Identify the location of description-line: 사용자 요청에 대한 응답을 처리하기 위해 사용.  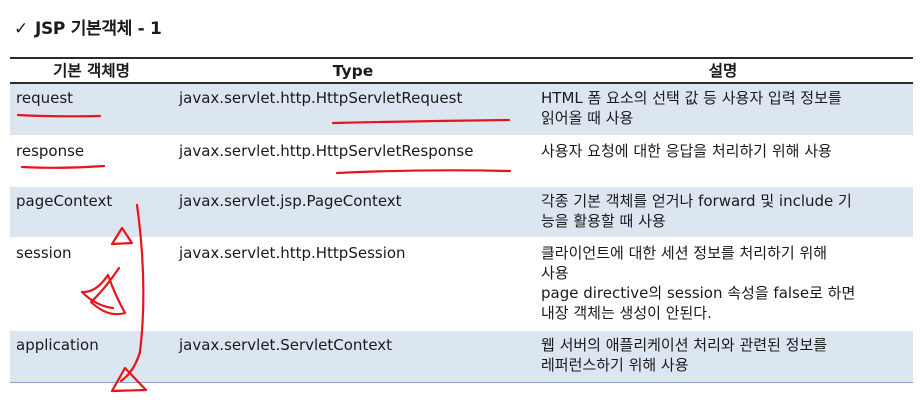
(686, 151).